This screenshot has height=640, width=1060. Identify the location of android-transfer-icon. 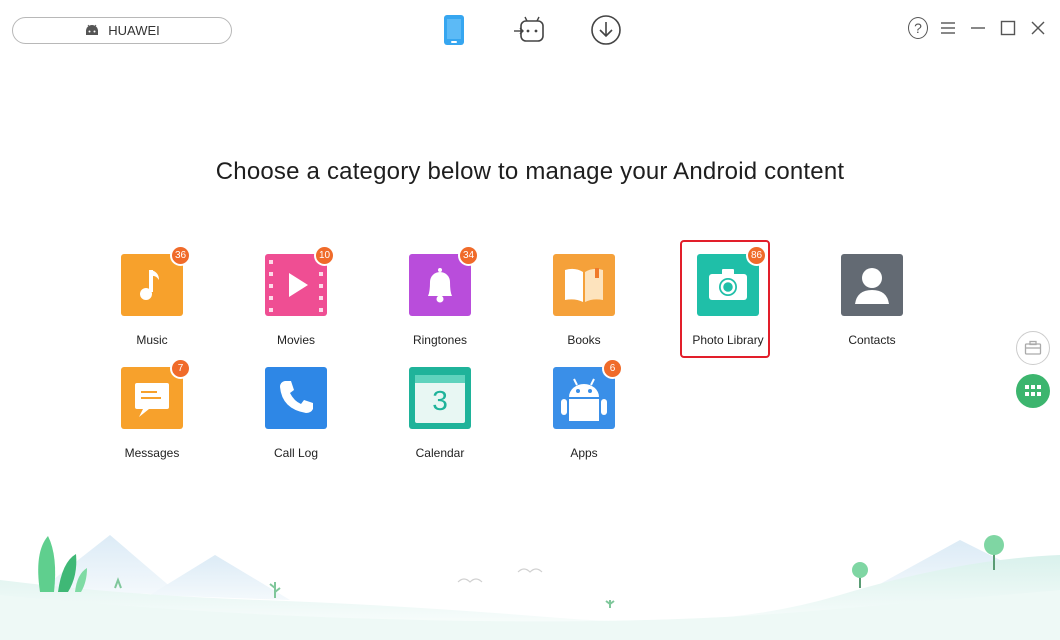
(529, 29).